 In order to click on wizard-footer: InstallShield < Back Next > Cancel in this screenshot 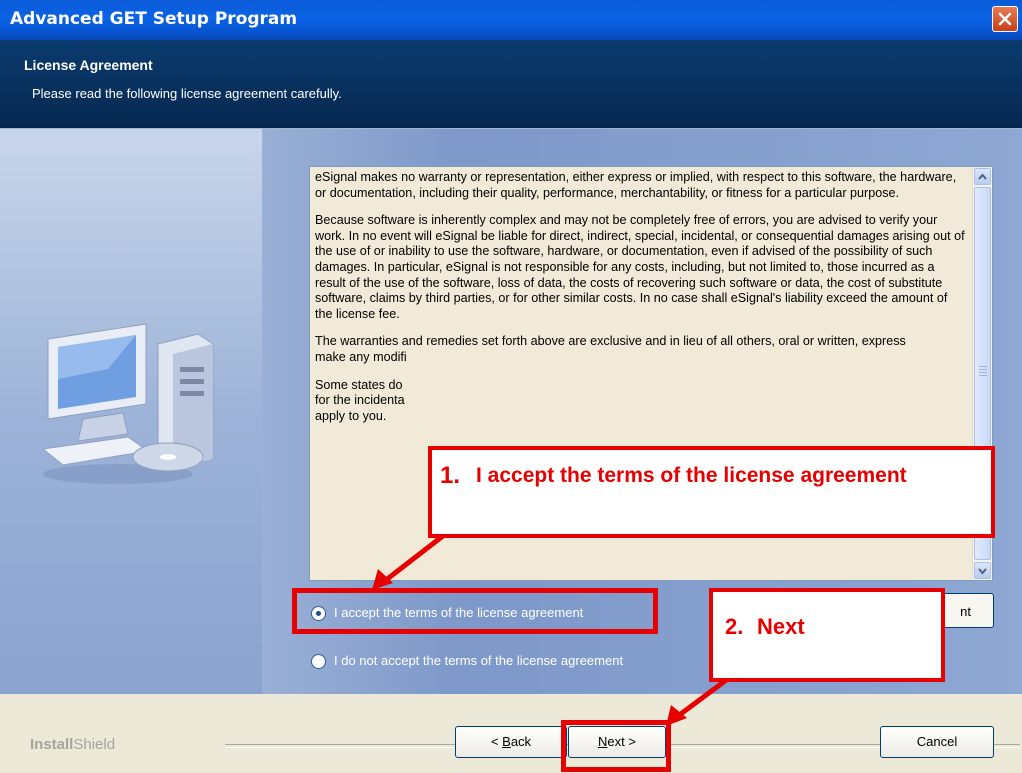, I will do `click(511, 733)`.